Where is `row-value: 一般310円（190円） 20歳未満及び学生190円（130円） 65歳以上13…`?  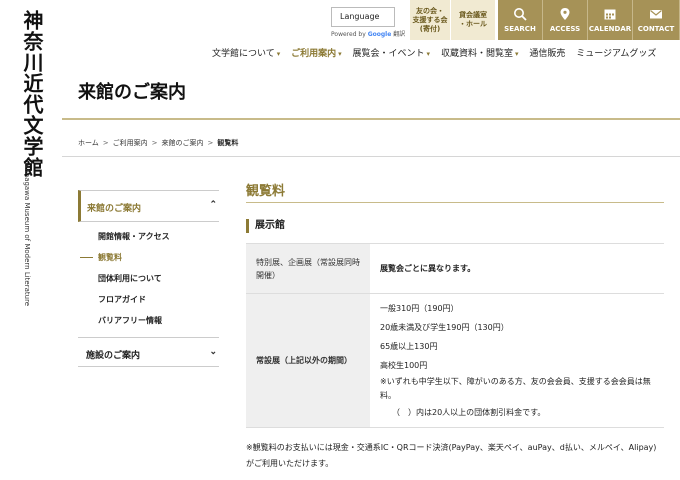 row-value: 一般310円（190円） 20歳未満及び学生190円（130円） 65歳以上13… is located at coordinates (517, 360).